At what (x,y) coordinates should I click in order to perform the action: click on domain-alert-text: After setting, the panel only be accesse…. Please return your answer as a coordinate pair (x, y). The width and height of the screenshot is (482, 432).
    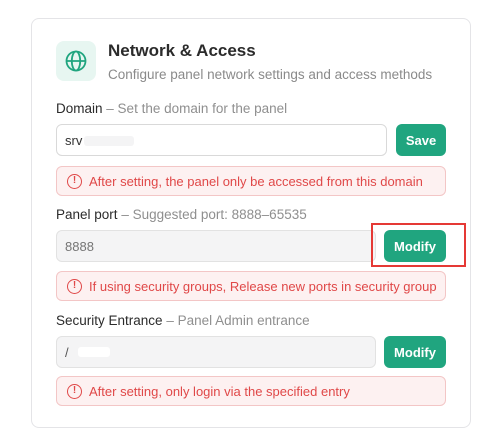
    Looking at the image, I should click on (256, 181).